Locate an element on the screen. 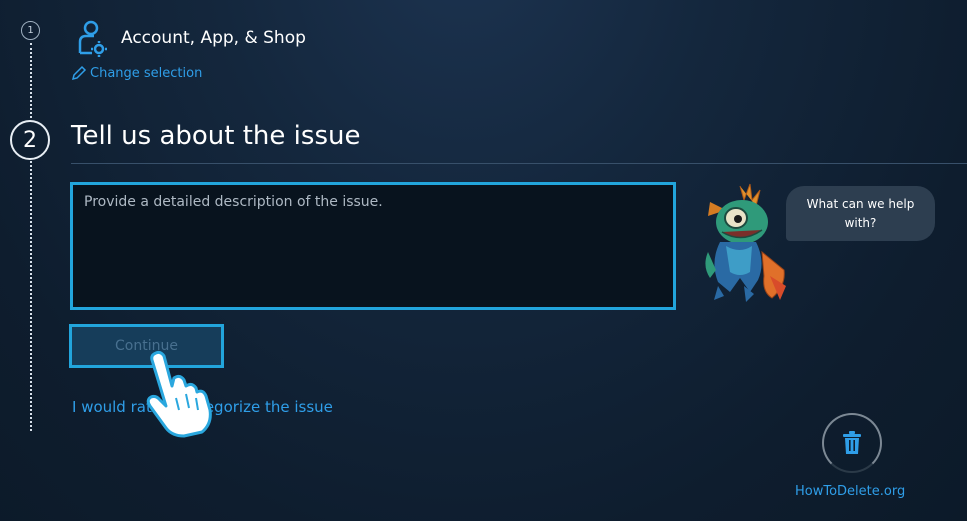 This screenshot has height=521, width=967. change-selection-link: Change selection is located at coordinates (136, 73).